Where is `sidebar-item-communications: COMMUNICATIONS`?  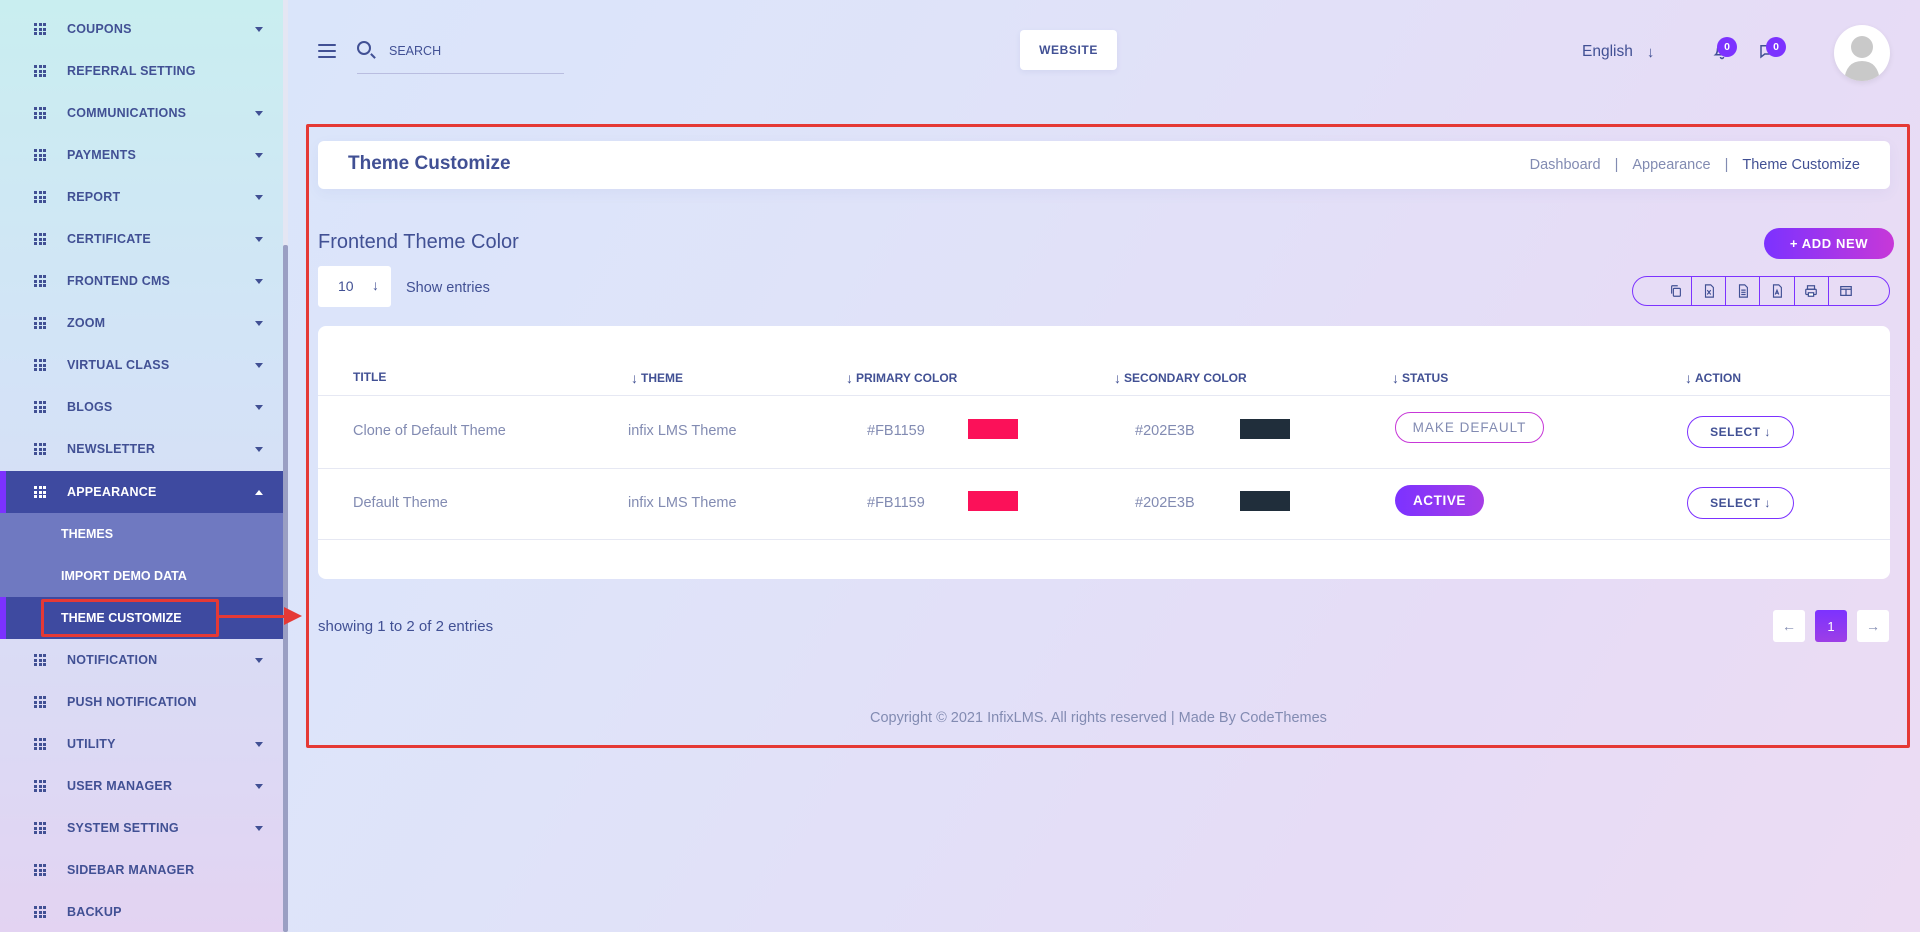 sidebar-item-communications: COMMUNICATIONS is located at coordinates (141, 113).